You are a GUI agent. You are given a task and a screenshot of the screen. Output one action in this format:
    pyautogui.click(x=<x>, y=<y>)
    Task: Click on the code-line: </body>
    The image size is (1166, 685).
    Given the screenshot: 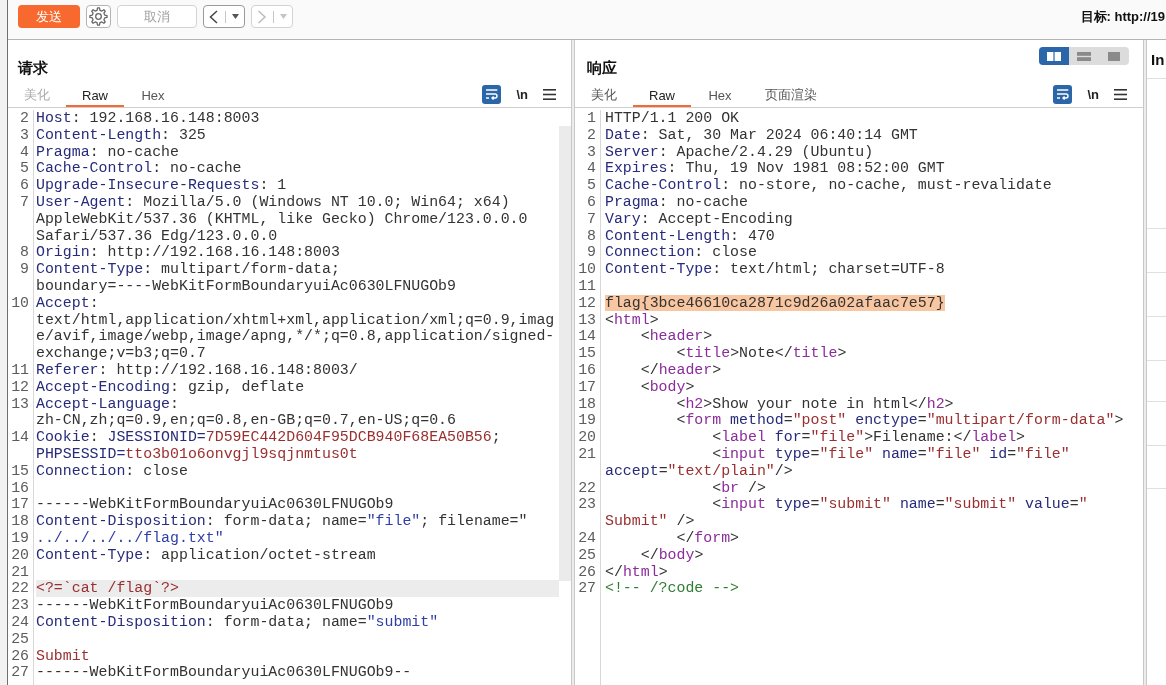 What is the action you would take?
    pyautogui.click(x=671, y=555)
    